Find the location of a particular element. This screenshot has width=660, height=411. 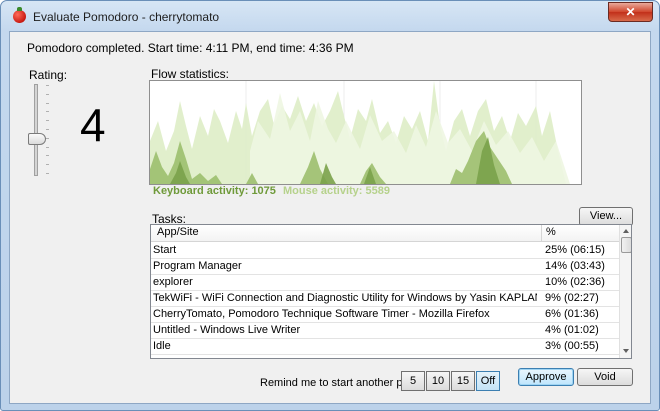

scroll-thumb is located at coordinates (626, 245).